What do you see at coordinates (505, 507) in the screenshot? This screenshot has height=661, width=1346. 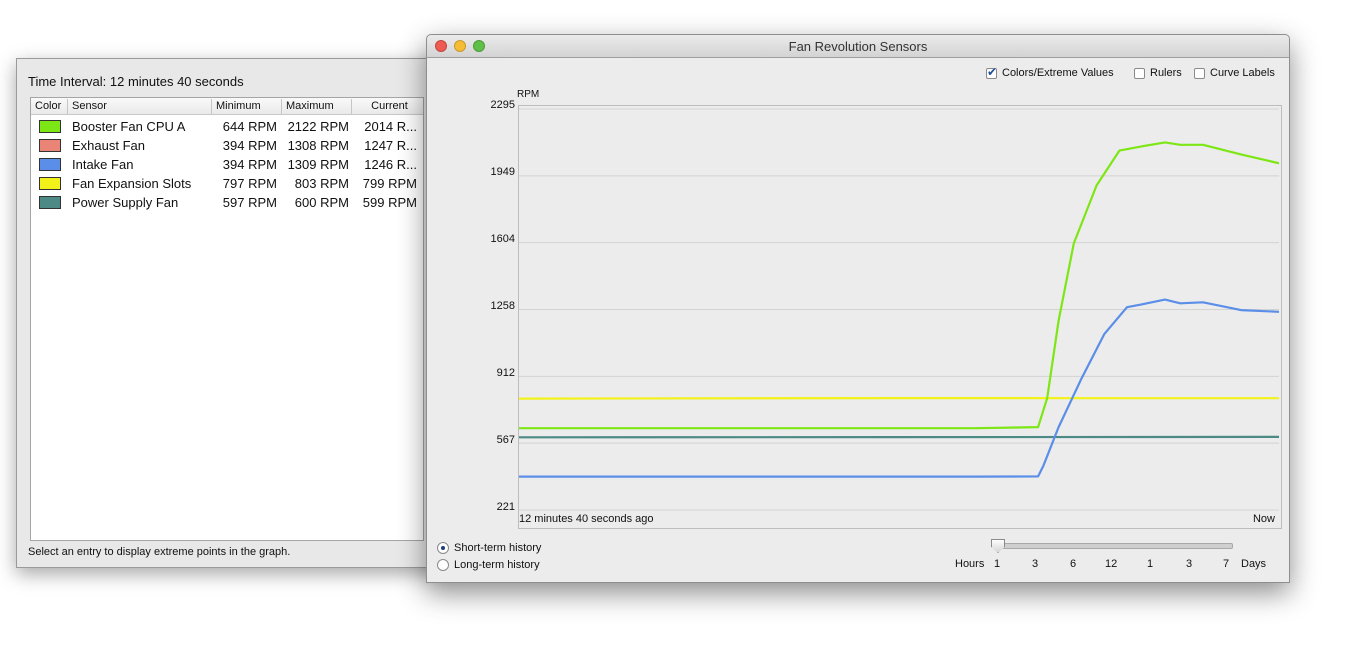 I see `y-tick-label: 221` at bounding box center [505, 507].